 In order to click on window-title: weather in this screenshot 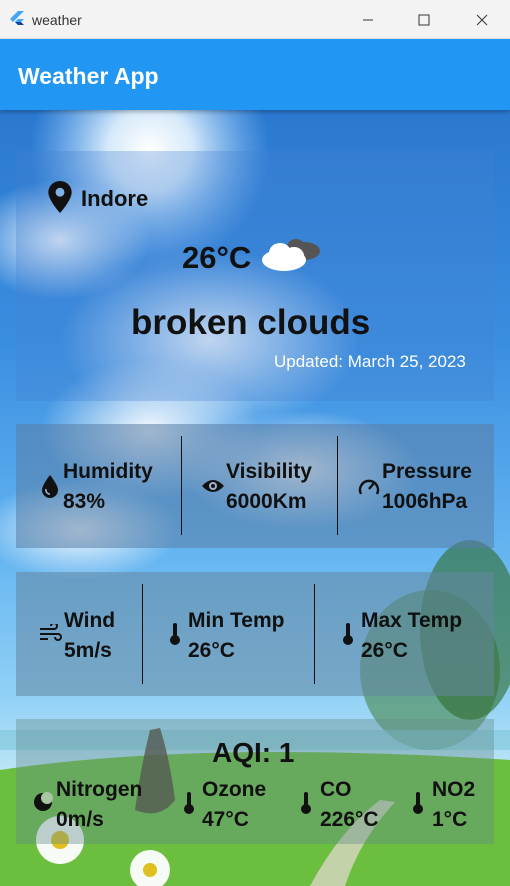, I will do `click(57, 20)`.